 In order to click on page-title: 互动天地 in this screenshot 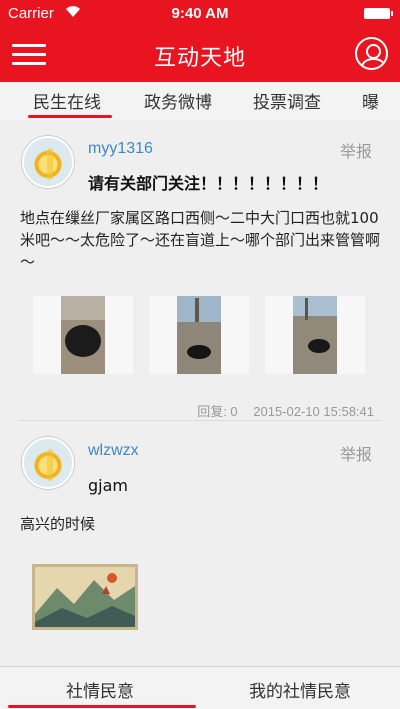, I will do `click(199, 58)`.